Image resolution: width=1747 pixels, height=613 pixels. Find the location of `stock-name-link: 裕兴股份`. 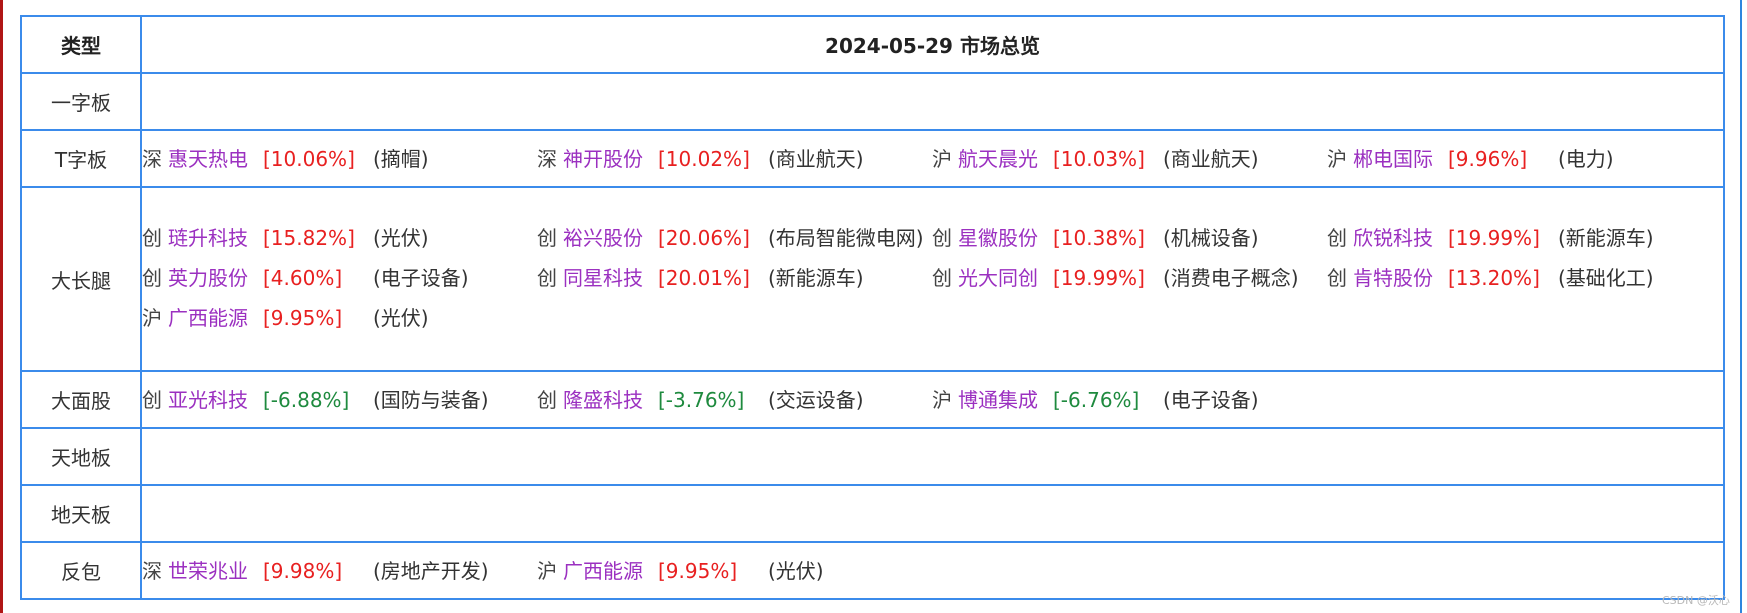

stock-name-link: 裕兴股份 is located at coordinates (610, 238).